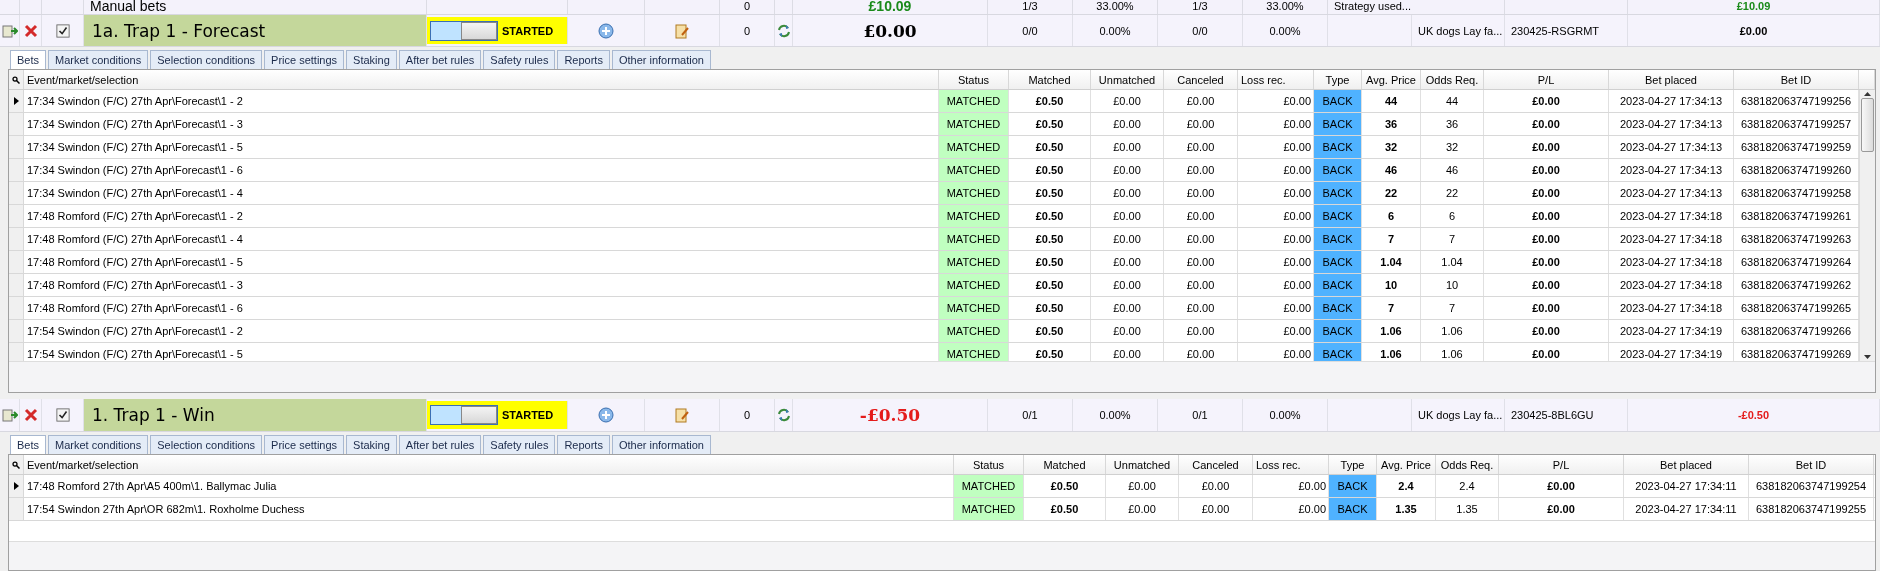  I want to click on bet-row: 17:48 Romford (F/C) 27th Apr\Forecast\1 - 6 MATCHED £0.50 £0.00 £0.00 £0.00 BACK 7 7 £0.00 2023-04-27 17:34:18 638182063747199265, so click(934, 309).